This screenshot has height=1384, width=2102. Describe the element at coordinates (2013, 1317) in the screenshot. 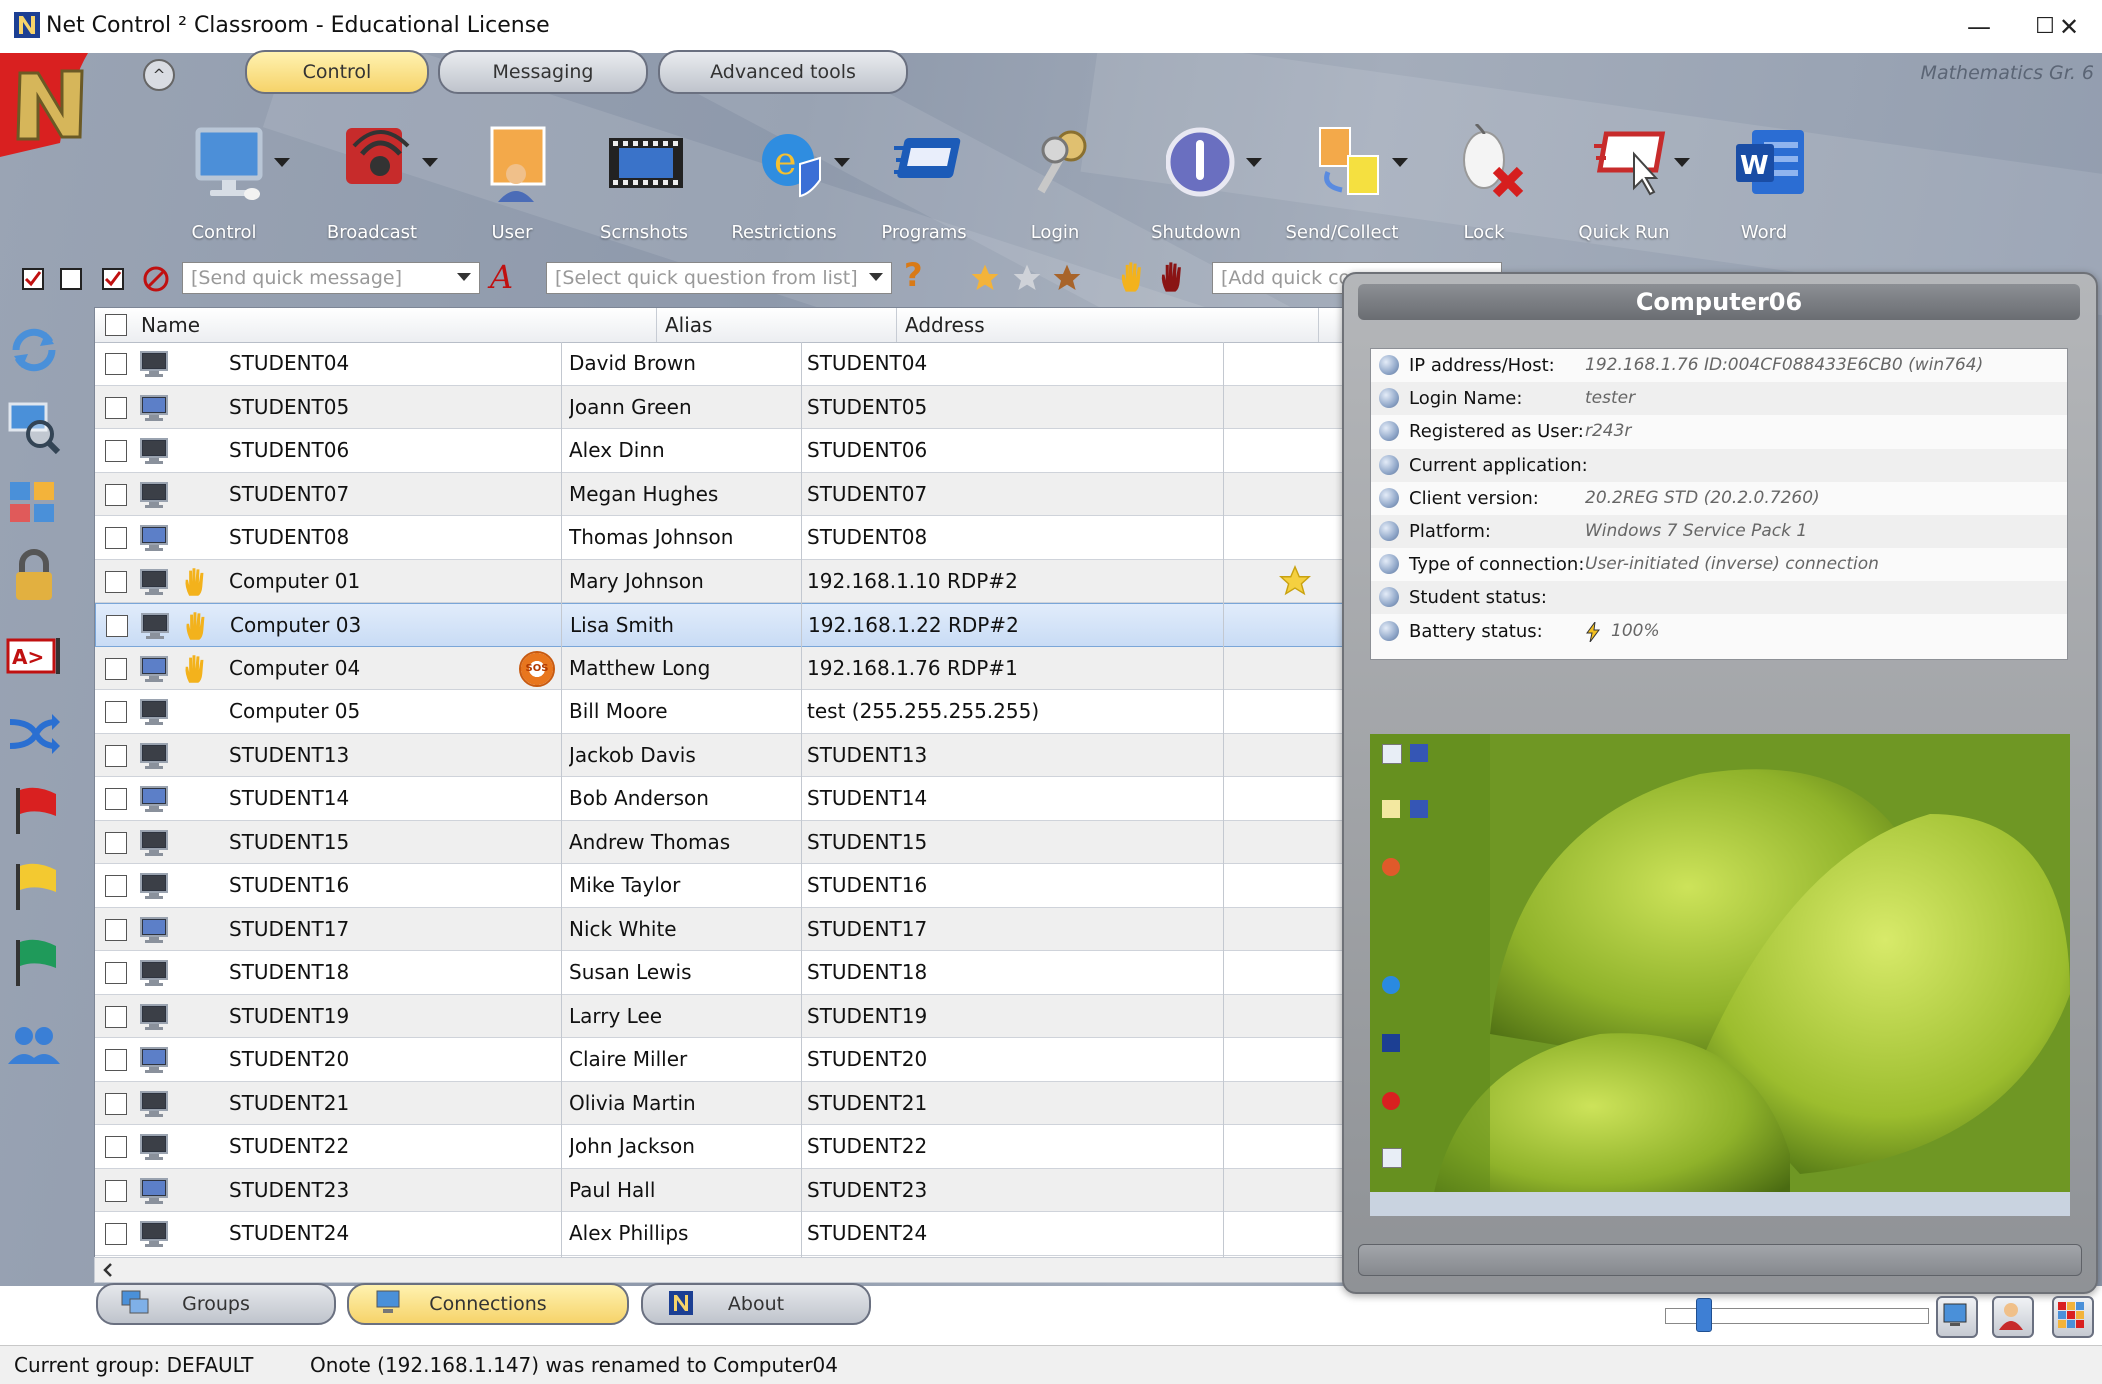

I see `view-user-button` at that location.